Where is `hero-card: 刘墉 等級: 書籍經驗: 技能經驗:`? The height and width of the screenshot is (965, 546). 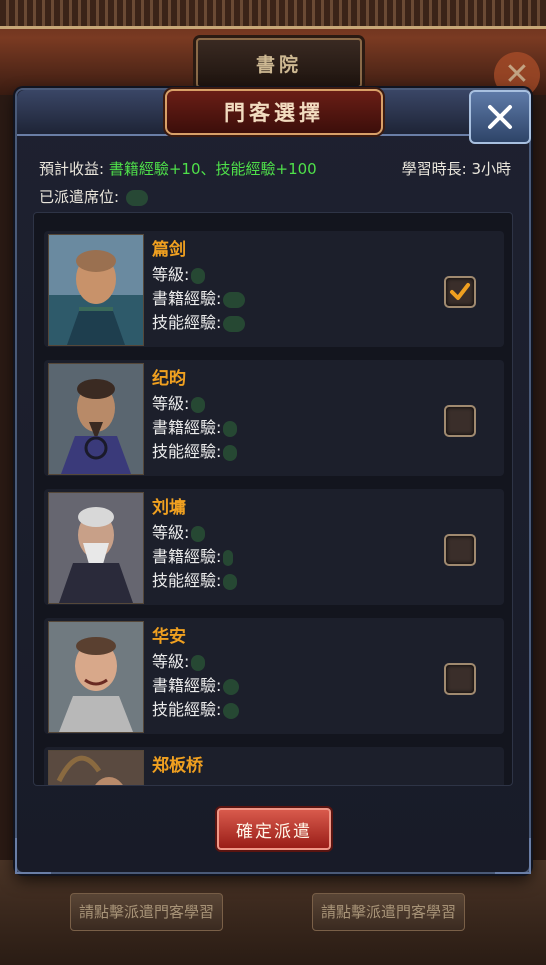
hero-card: 刘墉 等級: 書籍經驗: 技能經驗: is located at coordinates (274, 547).